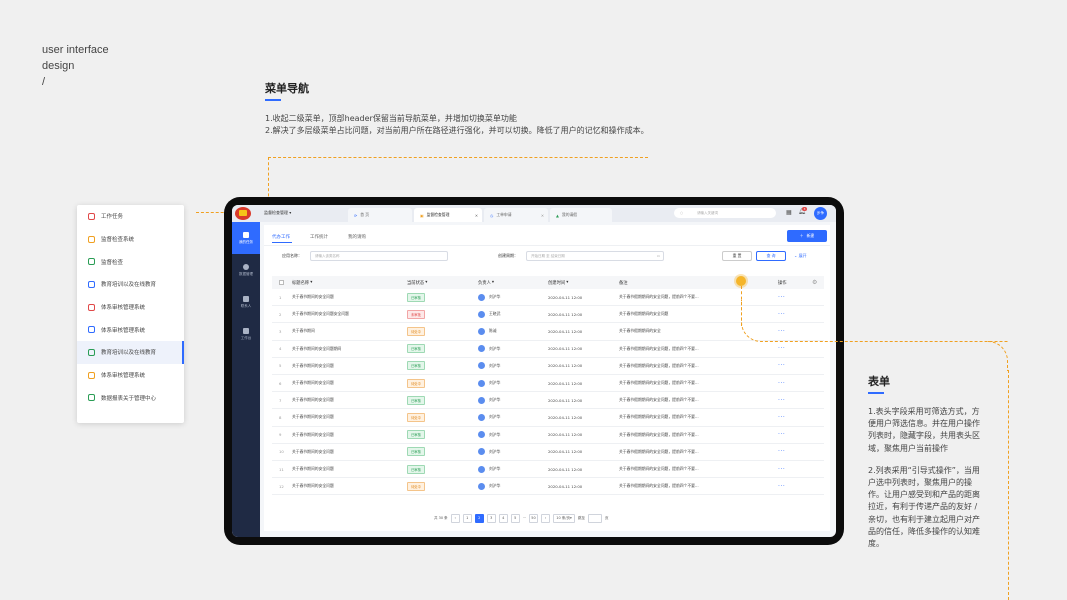 Image resolution: width=1067 pixels, height=600 pixels. I want to click on status-badge: 待处中, so click(416, 486).